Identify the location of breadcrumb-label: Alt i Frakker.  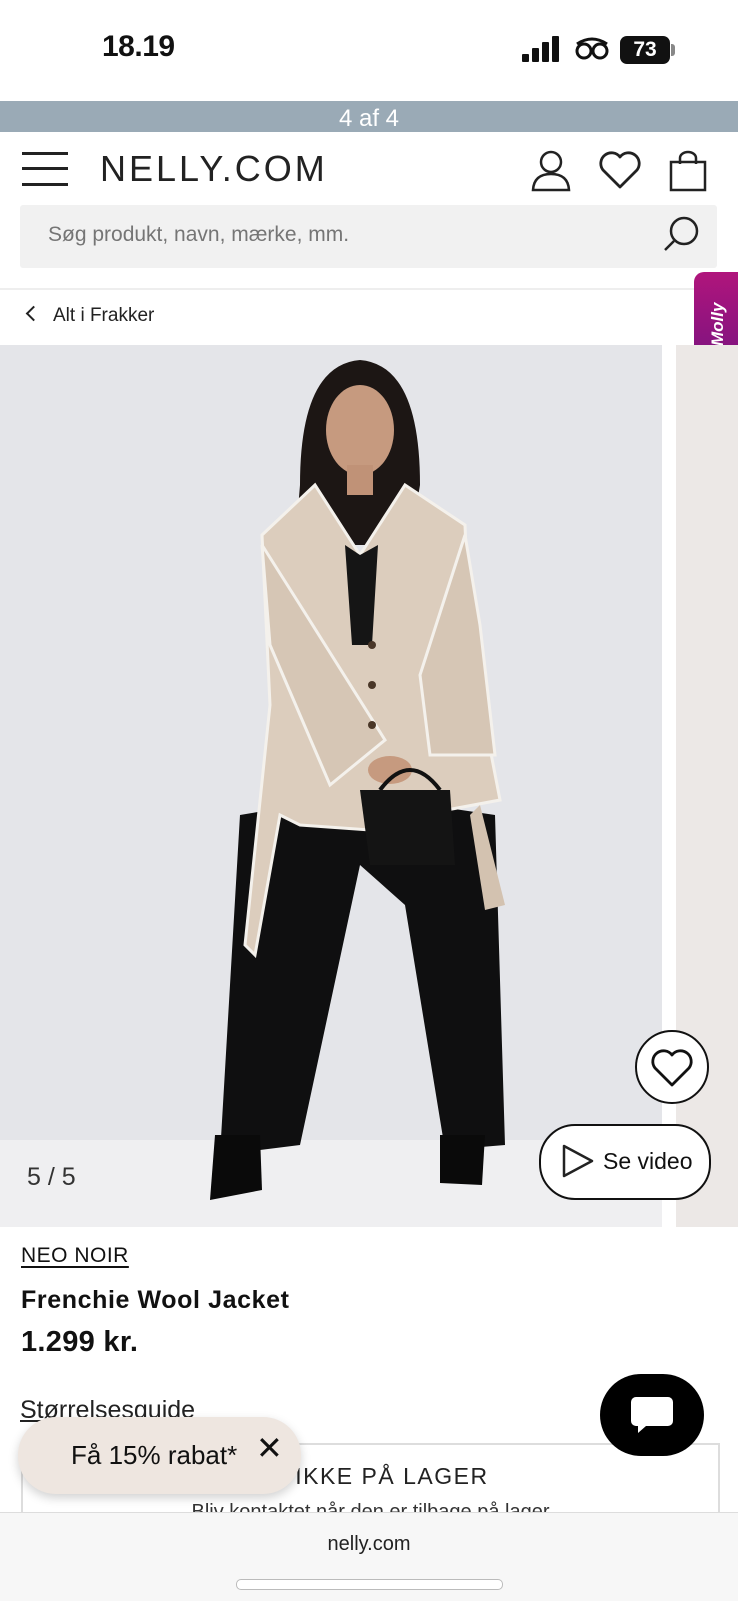
(104, 315).